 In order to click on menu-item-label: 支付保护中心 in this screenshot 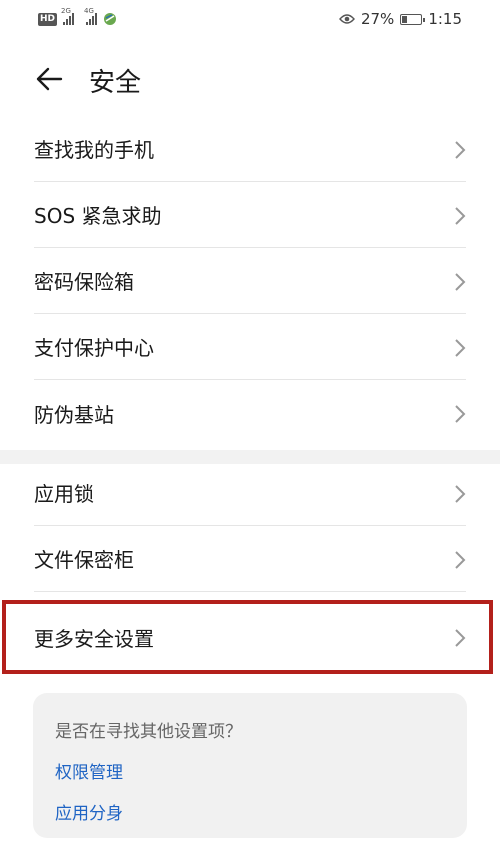, I will do `click(94, 348)`.